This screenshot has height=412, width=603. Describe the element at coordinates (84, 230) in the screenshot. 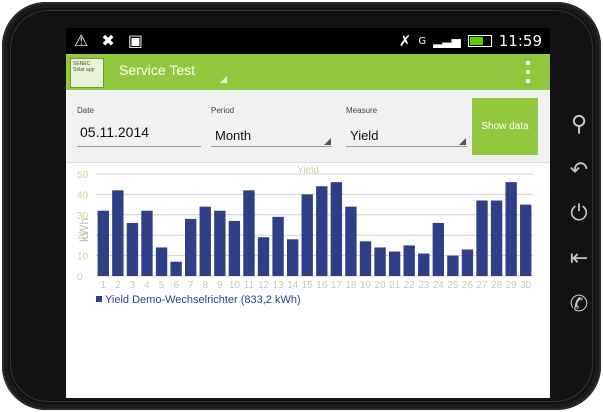

I see `y-axis-label: kWh` at that location.